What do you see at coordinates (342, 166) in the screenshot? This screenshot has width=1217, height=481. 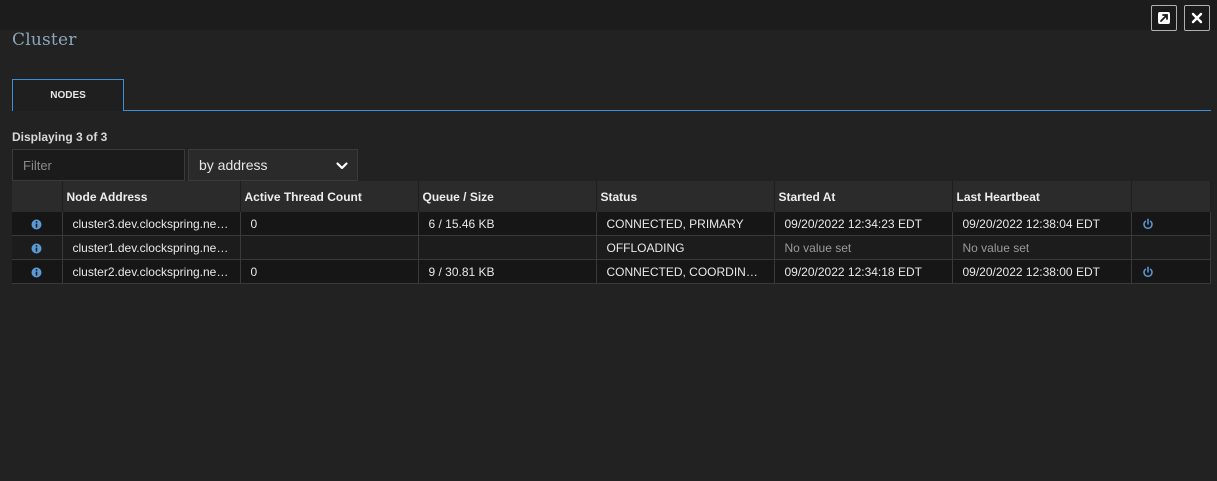 I see `chevron-down-icon` at bounding box center [342, 166].